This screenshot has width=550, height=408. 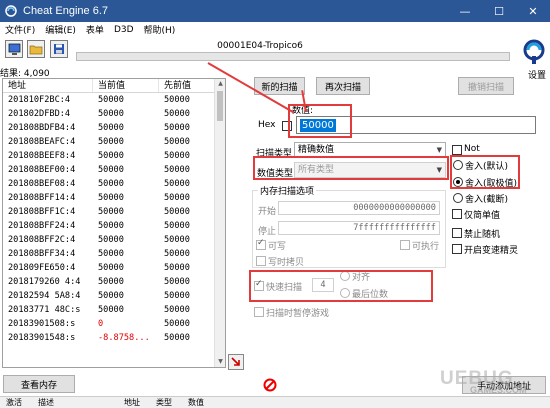 What do you see at coordinates (286, 263) in the screenshot?
I see `copy-on-write-label: 写时拷贝` at bounding box center [286, 263].